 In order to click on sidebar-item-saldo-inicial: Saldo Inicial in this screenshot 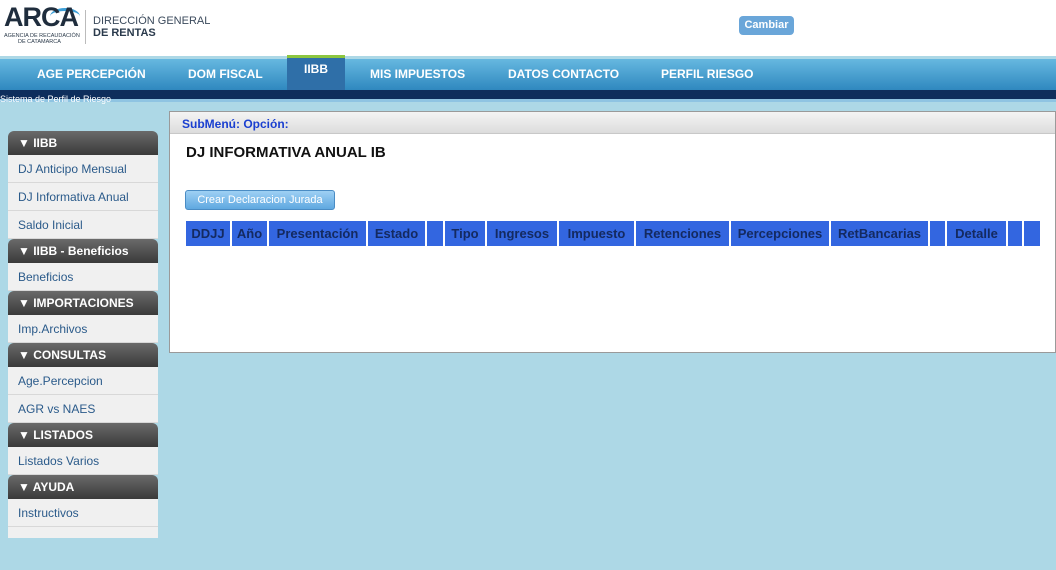, I will do `click(83, 225)`.